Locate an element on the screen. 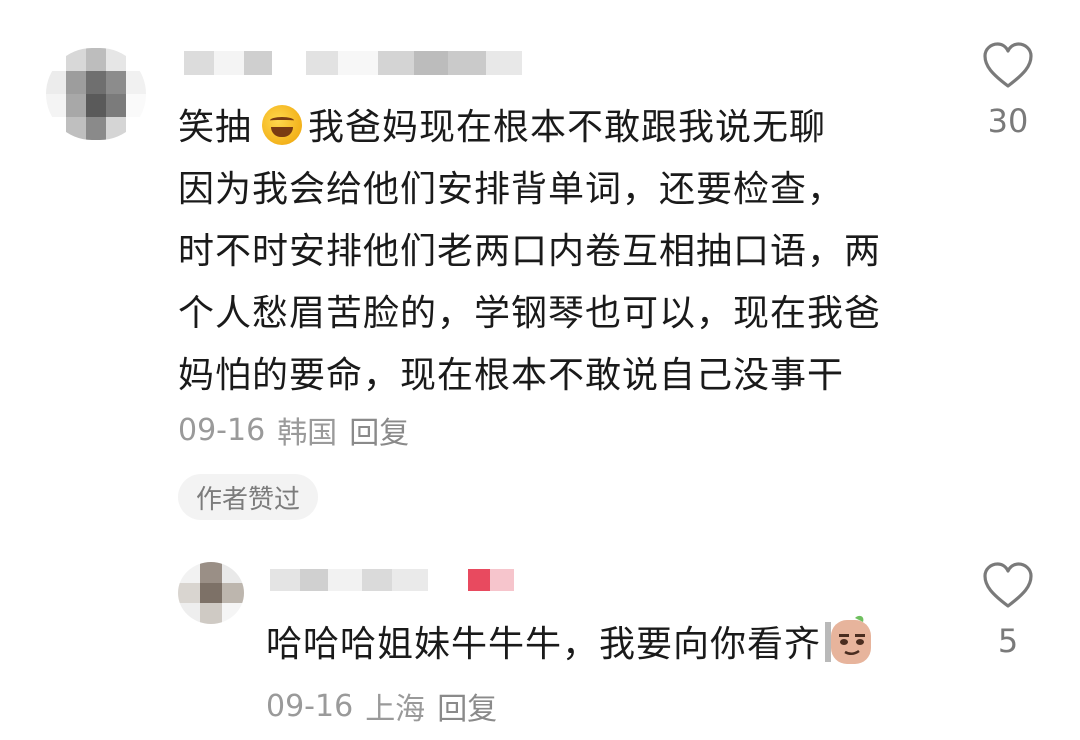 This screenshot has width=1080, height=740. comment-location: 上海 is located at coordinates (395, 709).